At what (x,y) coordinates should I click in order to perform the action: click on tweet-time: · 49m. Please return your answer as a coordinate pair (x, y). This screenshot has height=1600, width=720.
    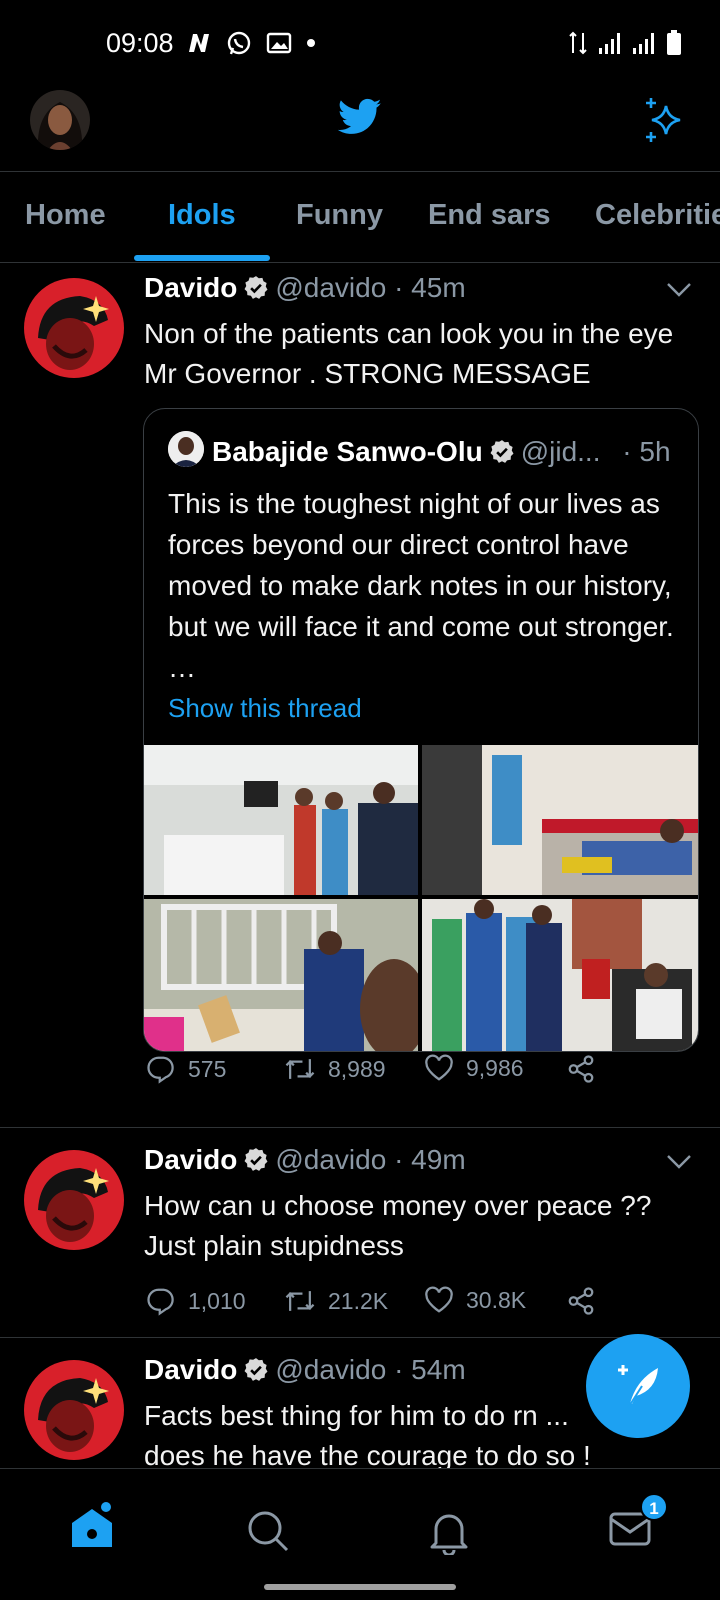
    Looking at the image, I should click on (430, 1159).